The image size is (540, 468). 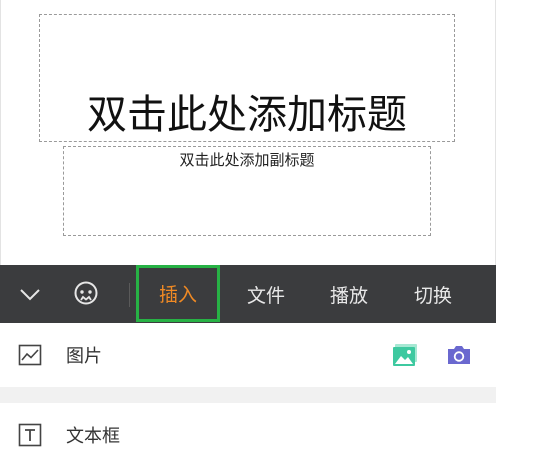 What do you see at coordinates (248, 395) in the screenshot?
I see `menu-separator` at bounding box center [248, 395].